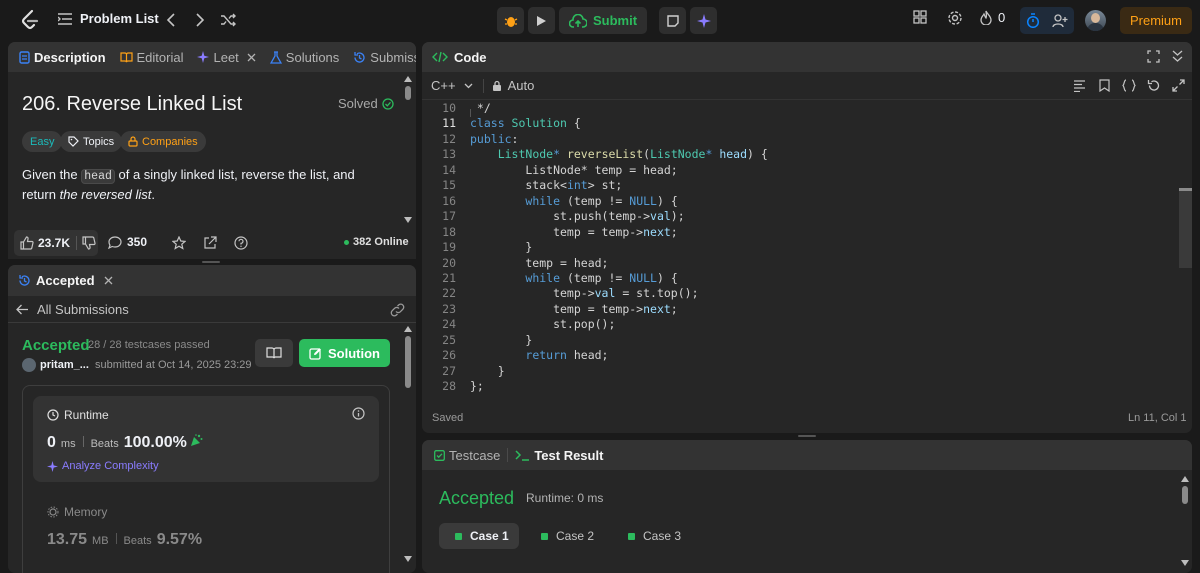 This screenshot has width=1200, height=573. I want to click on notes-button, so click(673, 20).